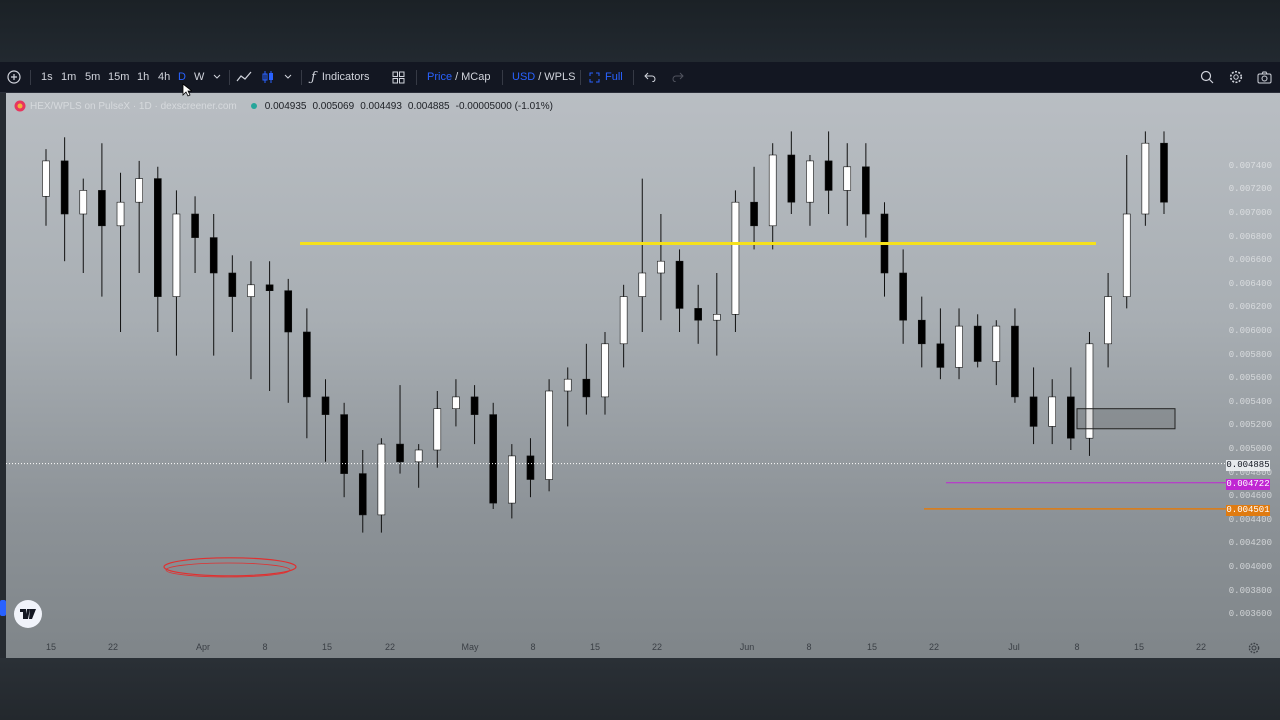 The image size is (1280, 720). What do you see at coordinates (398, 77) in the screenshot?
I see `layouts-button` at bounding box center [398, 77].